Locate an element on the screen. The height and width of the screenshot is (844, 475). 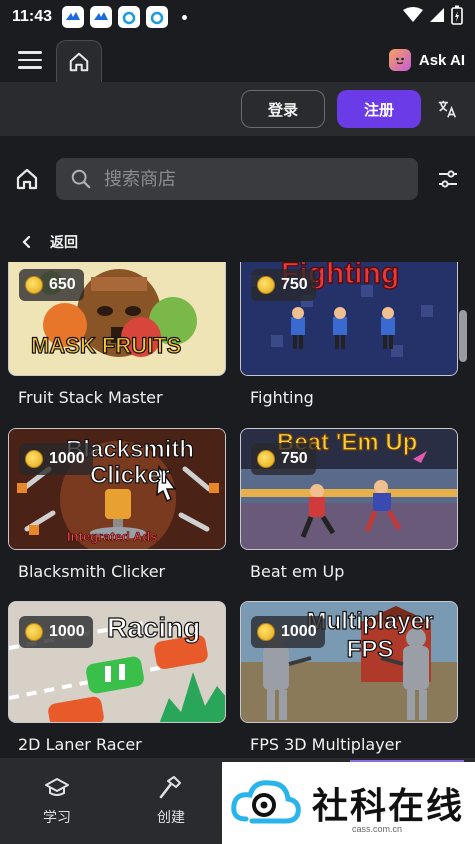
game-card: Fighting 750 Fighting is located at coordinates (349, 334).